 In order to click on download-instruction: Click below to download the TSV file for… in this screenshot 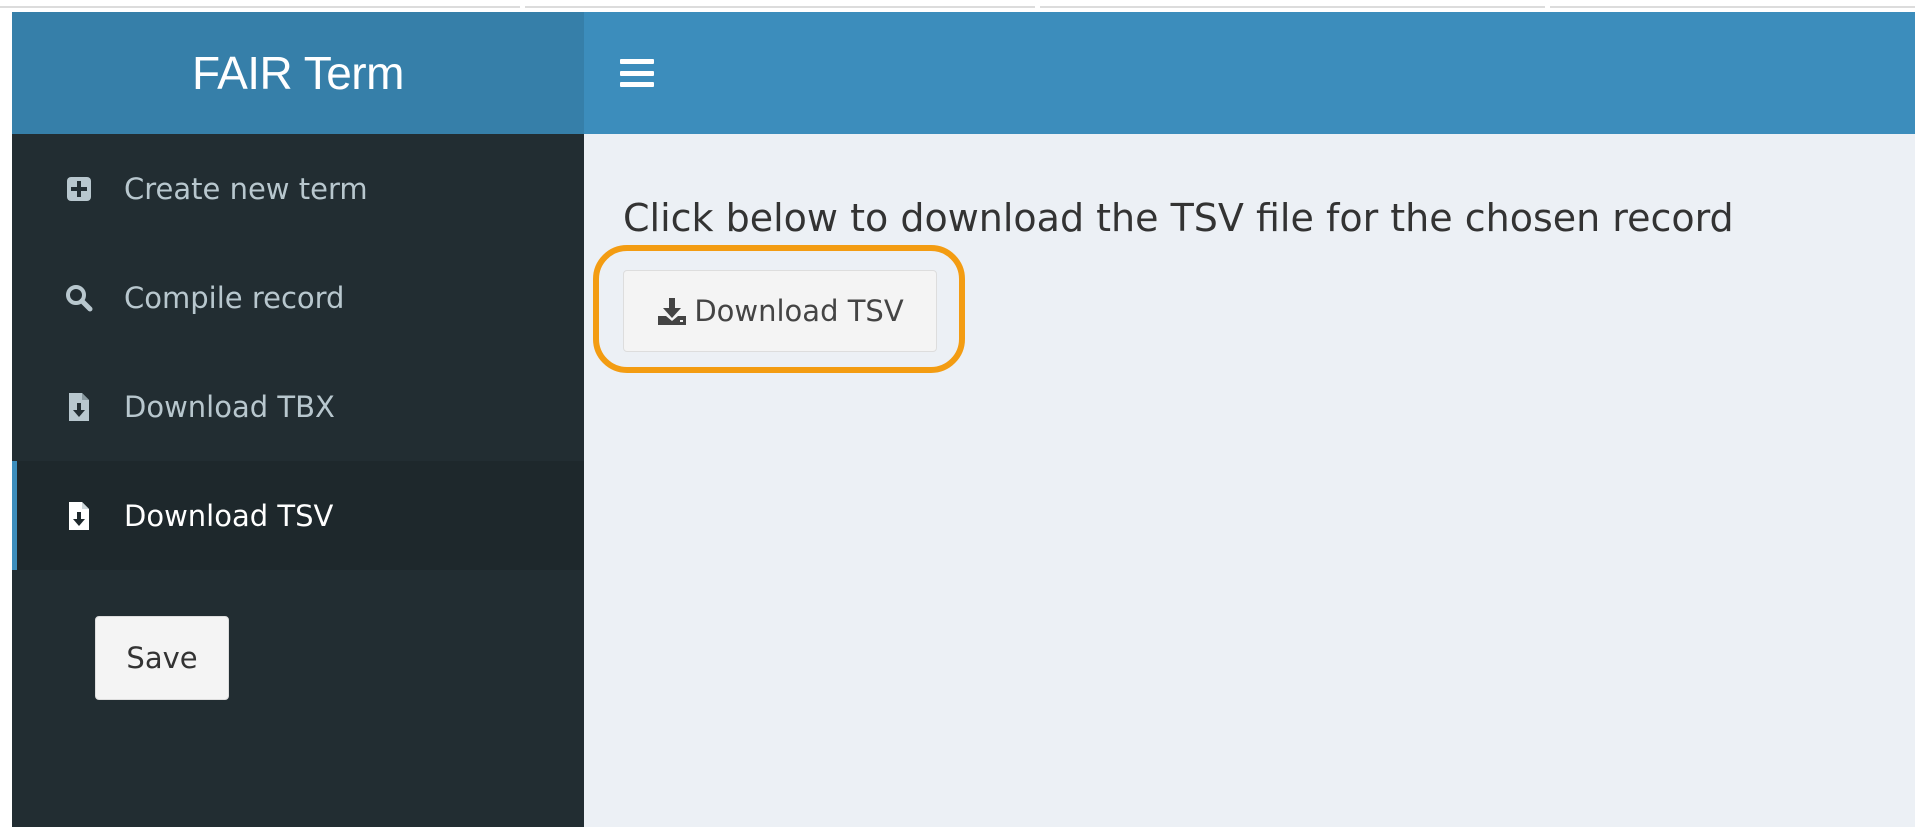, I will do `click(1178, 218)`.